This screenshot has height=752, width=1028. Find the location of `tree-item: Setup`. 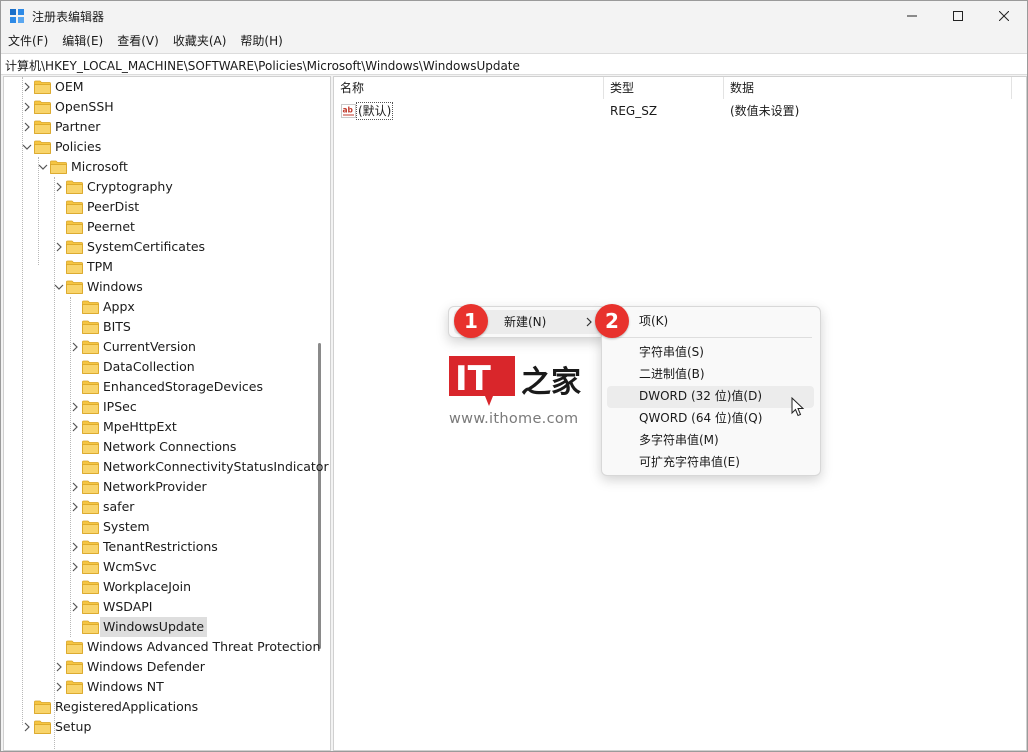

tree-item: Setup is located at coordinates (164, 727).